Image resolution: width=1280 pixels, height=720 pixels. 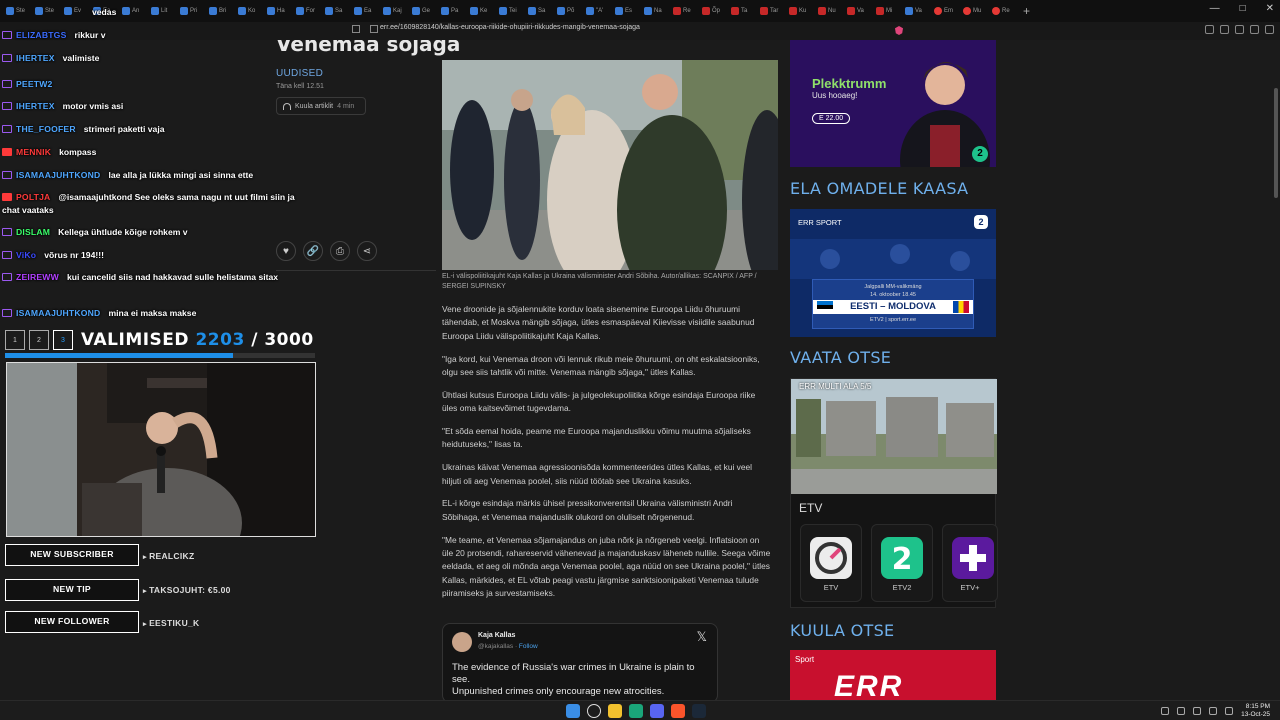 I want to click on x-logo-icon: 𝕏, so click(x=702, y=637).